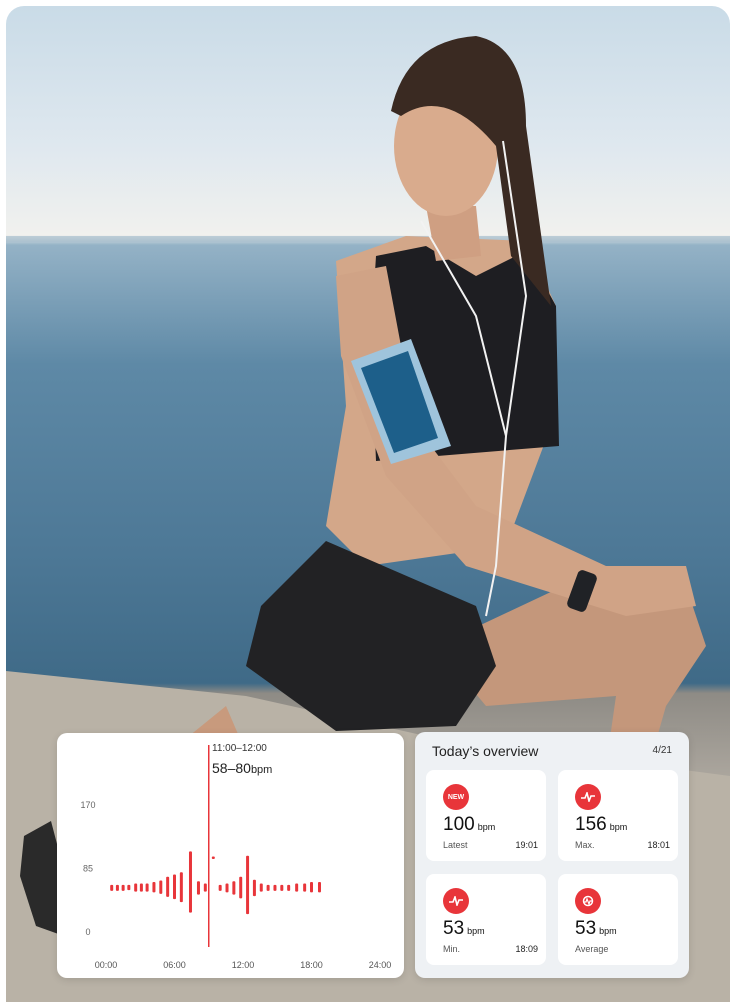 The image size is (730, 1002). I want to click on tooltip-time: 11:00–12:00, so click(239, 748).